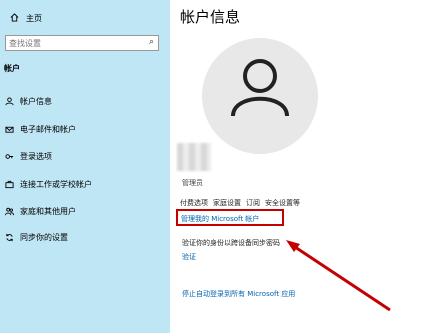 This screenshot has height=333, width=427. What do you see at coordinates (48, 211) in the screenshot?
I see `sidebar-item-label: 家庭和其他用户` at bounding box center [48, 211].